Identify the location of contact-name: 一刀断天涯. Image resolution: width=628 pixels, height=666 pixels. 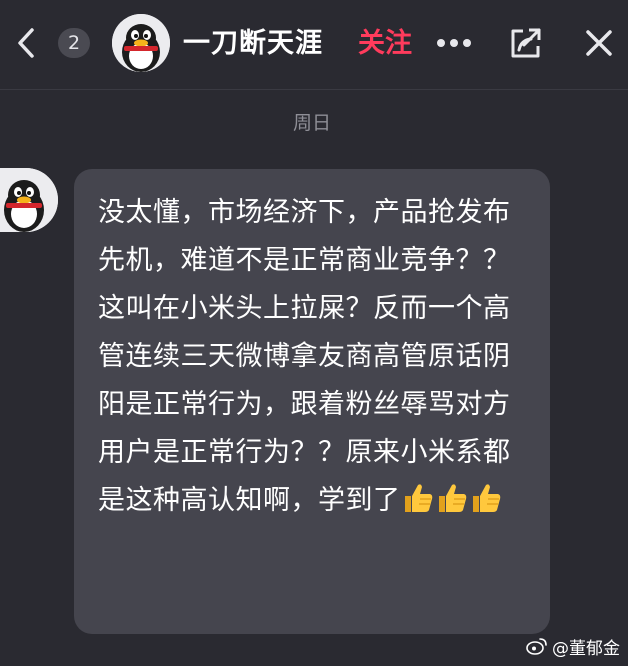
(253, 44).